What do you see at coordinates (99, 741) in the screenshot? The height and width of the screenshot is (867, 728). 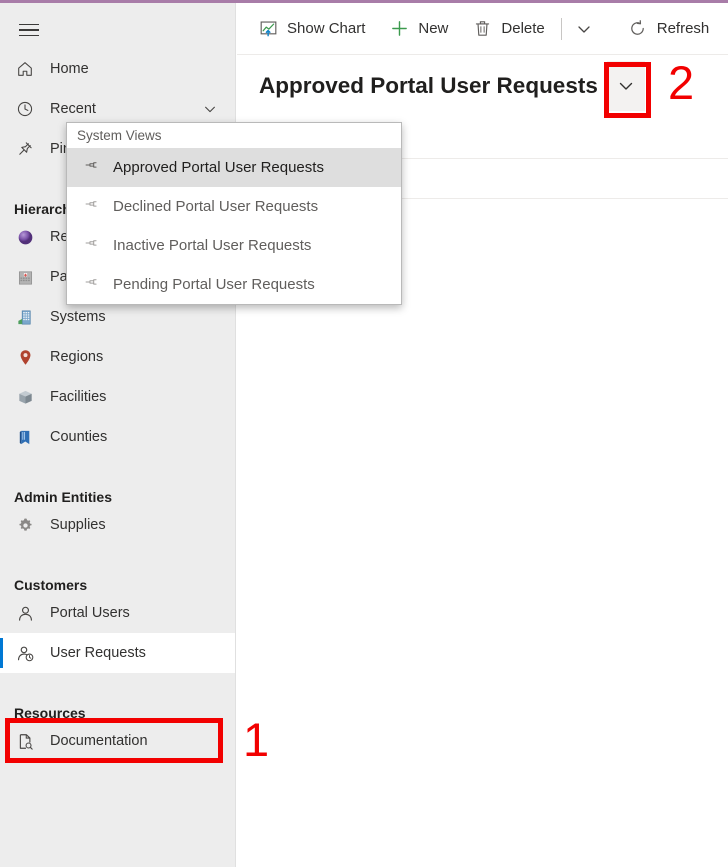 I see `sidebar-item-label: Documentation` at bounding box center [99, 741].